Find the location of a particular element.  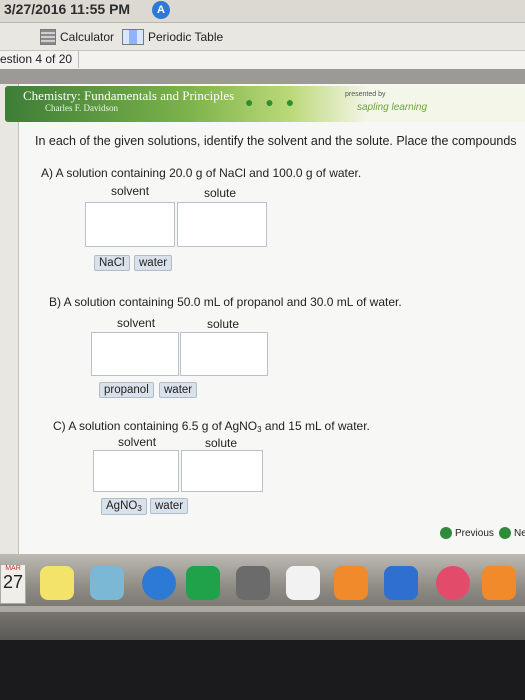

sapling-logo: sapling learning is located at coordinates (392, 107).